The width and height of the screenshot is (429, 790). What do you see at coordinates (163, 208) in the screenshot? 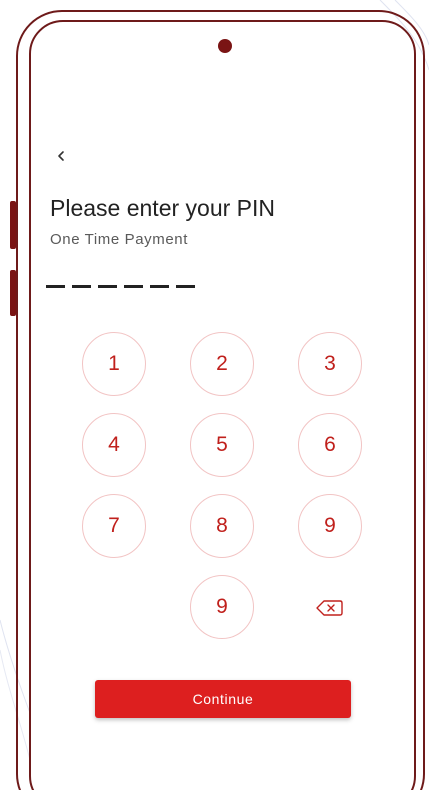
I see `page-title: Please enter your PIN` at bounding box center [163, 208].